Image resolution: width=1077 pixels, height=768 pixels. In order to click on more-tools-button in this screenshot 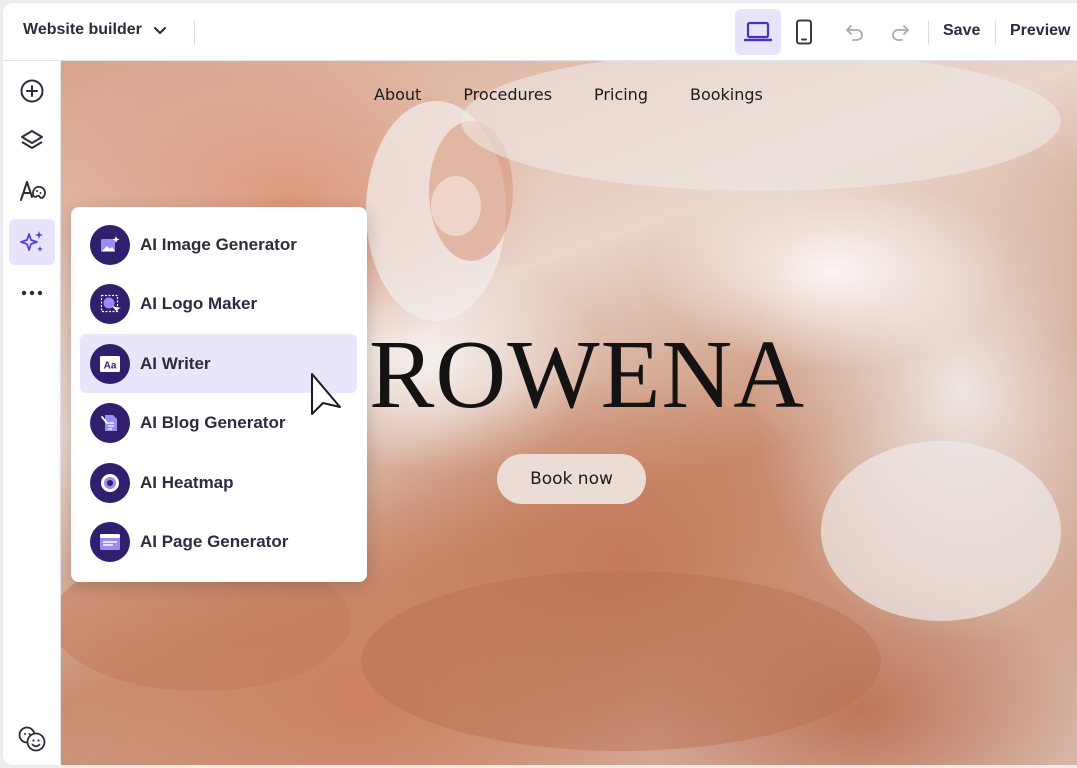, I will do `click(32, 293)`.